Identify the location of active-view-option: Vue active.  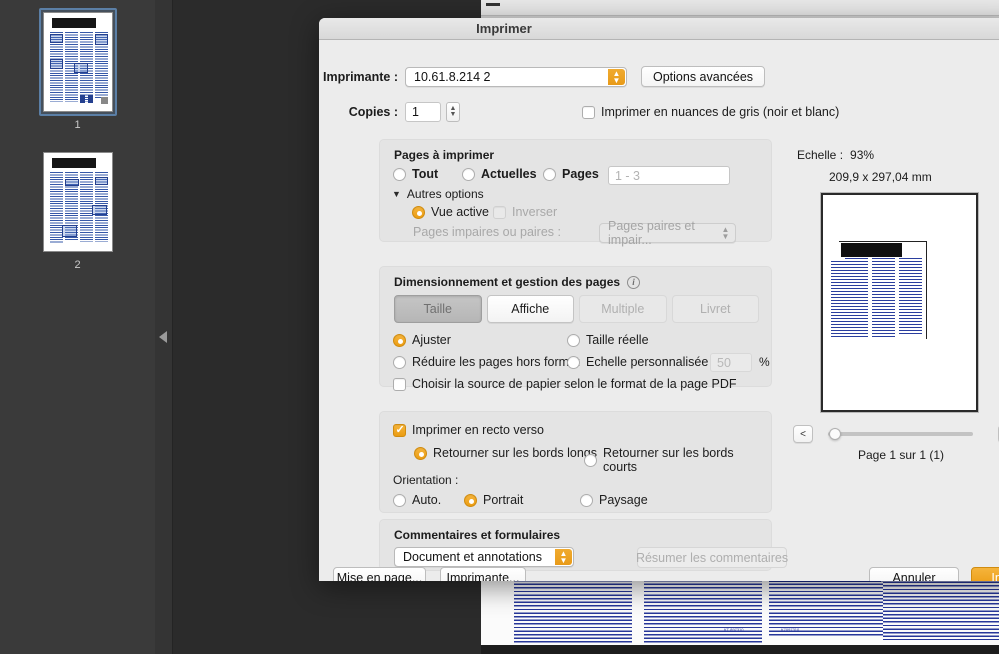
(450, 212).